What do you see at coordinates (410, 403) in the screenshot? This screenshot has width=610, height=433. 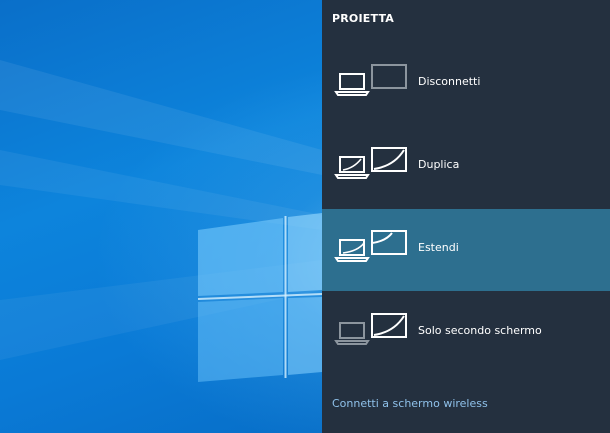 I see `connect-wireless-display-link: Connetti a schermo wireless` at bounding box center [410, 403].